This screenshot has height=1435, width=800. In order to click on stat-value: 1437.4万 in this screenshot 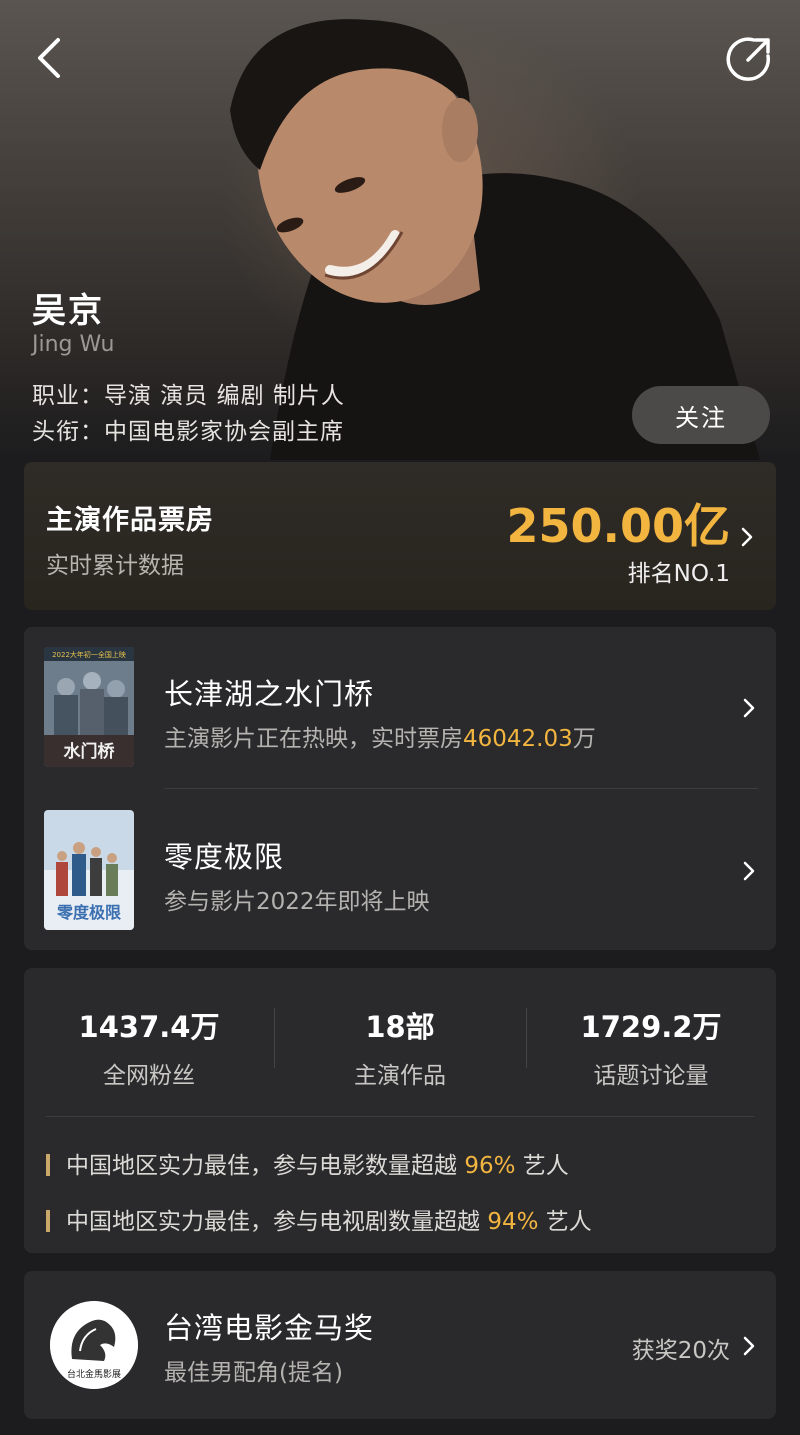, I will do `click(149, 1027)`.